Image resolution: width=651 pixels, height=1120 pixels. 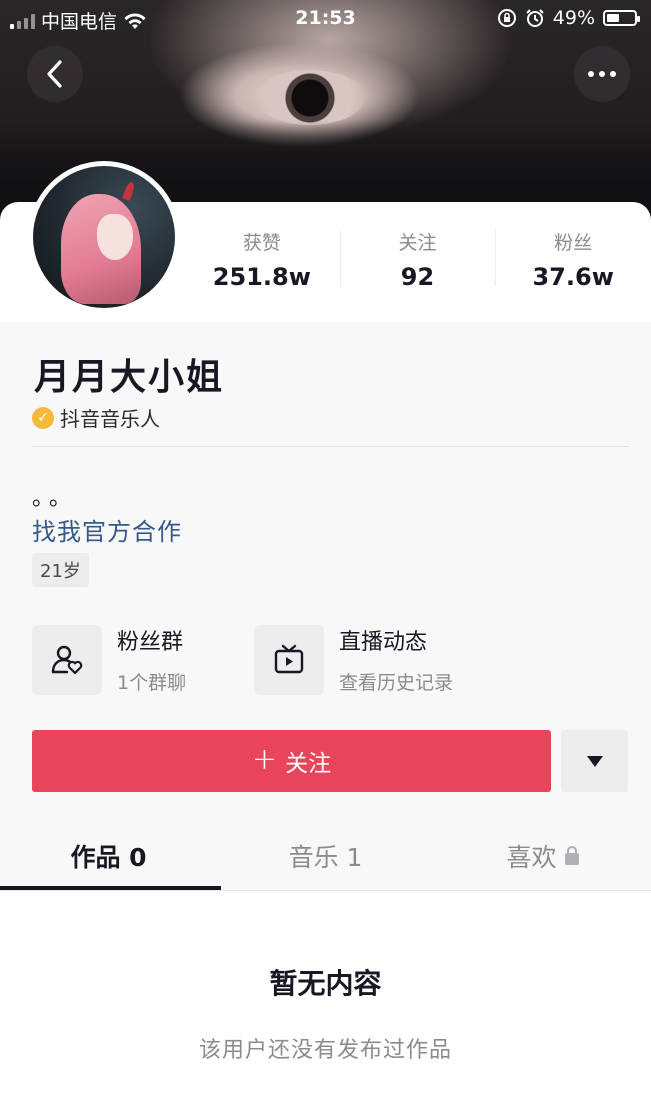 I want to click on stat-label: 粉丝, so click(x=573, y=243).